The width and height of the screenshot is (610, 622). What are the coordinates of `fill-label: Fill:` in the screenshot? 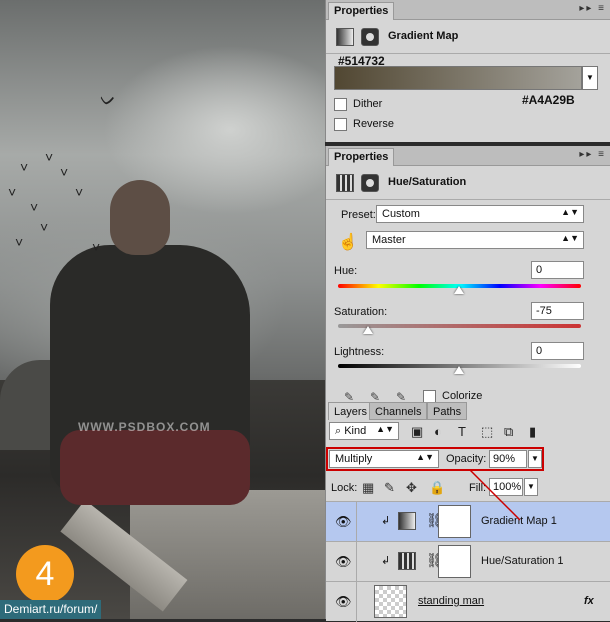 It's located at (478, 488).